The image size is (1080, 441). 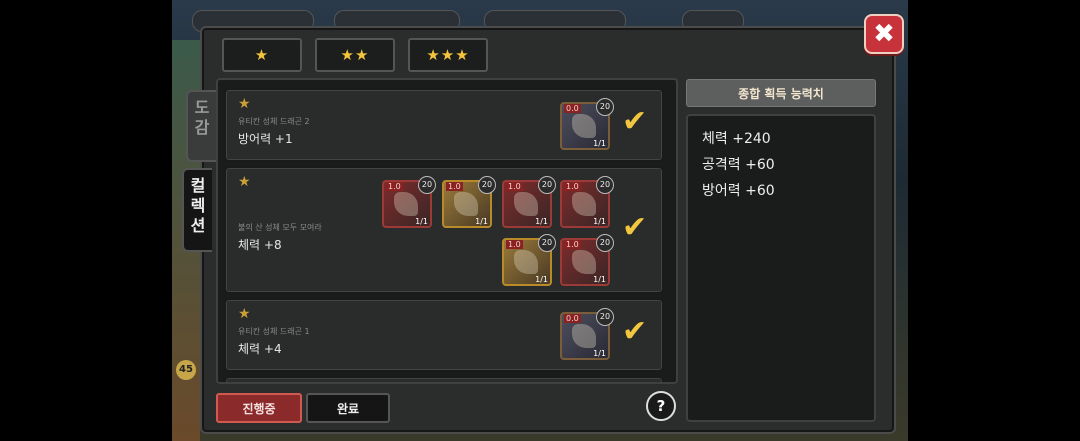 I want to click on close-button: ✖, so click(x=884, y=34).